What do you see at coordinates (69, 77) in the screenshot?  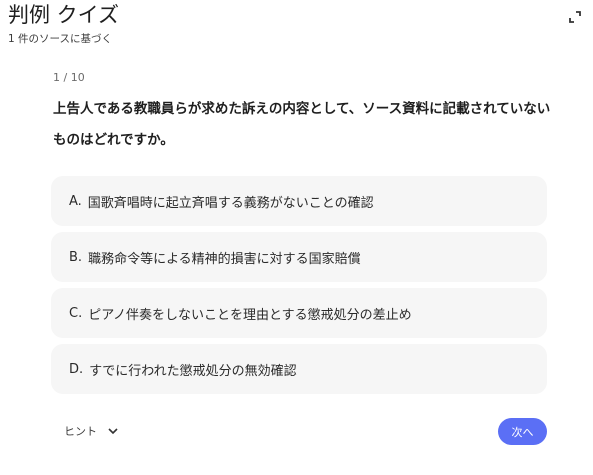 I see `question-progress: 1 / 10` at bounding box center [69, 77].